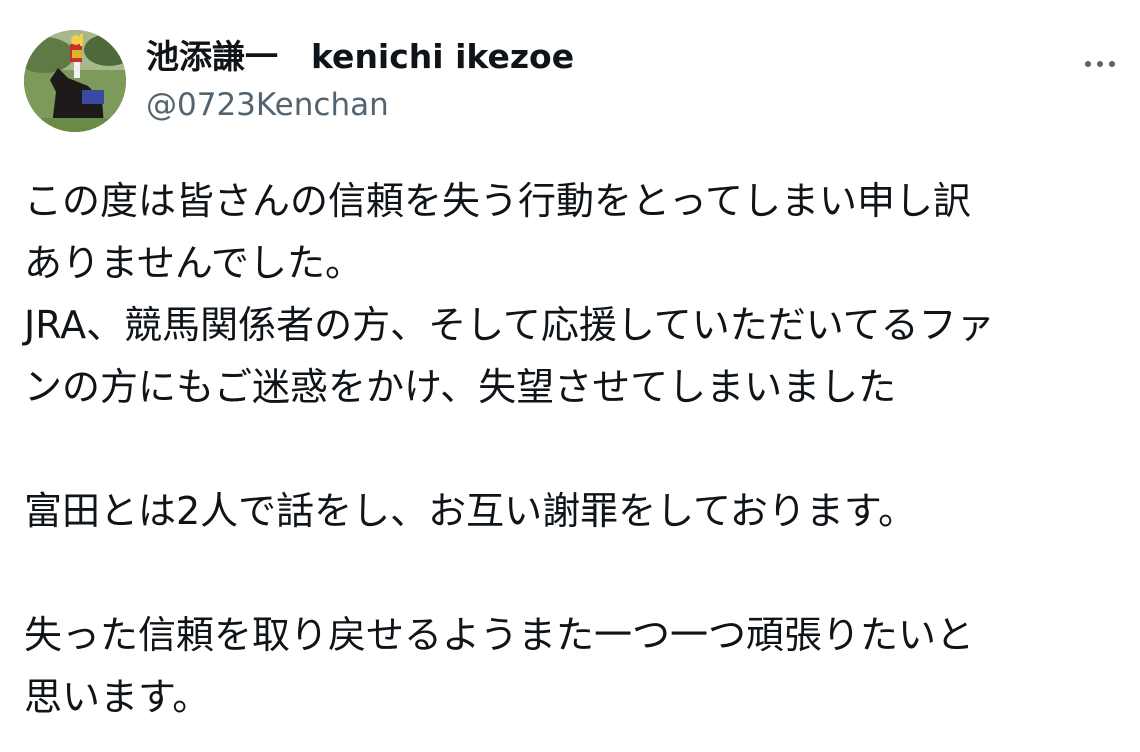 The width and height of the screenshot is (1140, 752). I want to click on tweet-line: JRA、競馬関係者の方、そして応援していただいてるファ, so click(509, 325).